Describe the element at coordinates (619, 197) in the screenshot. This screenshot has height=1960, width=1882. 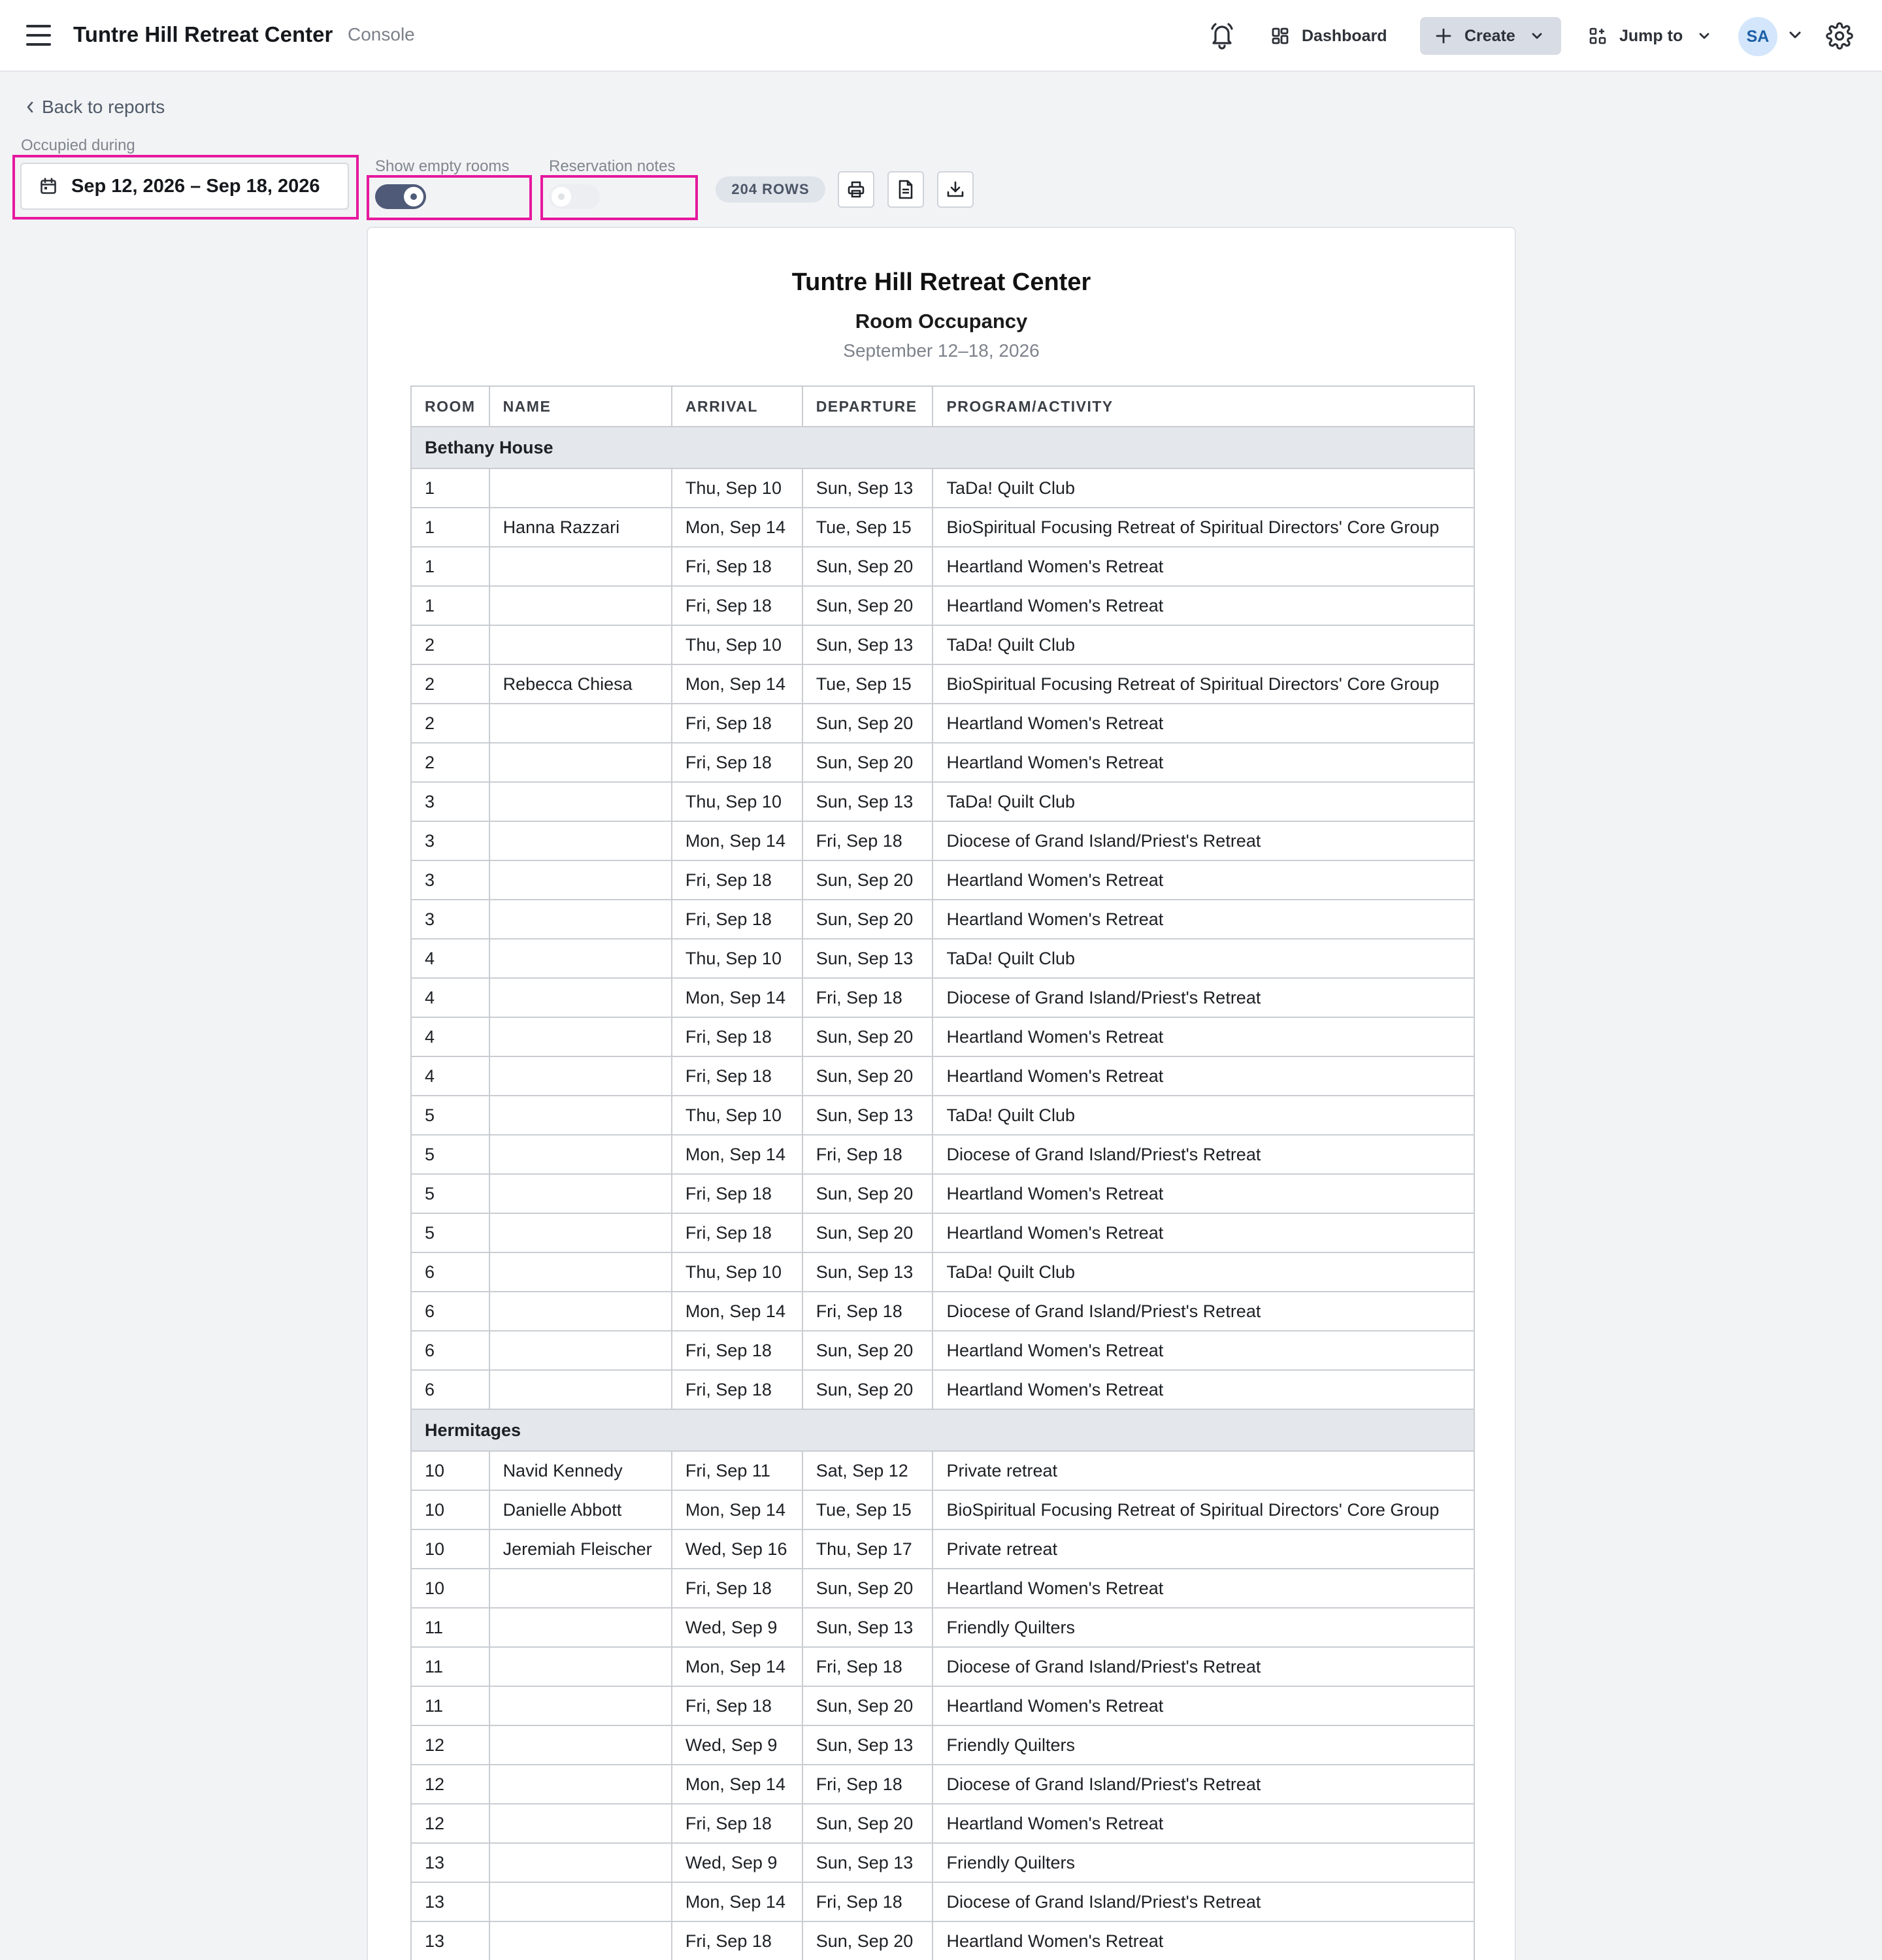
I see `highlight-reservation-notes` at that location.